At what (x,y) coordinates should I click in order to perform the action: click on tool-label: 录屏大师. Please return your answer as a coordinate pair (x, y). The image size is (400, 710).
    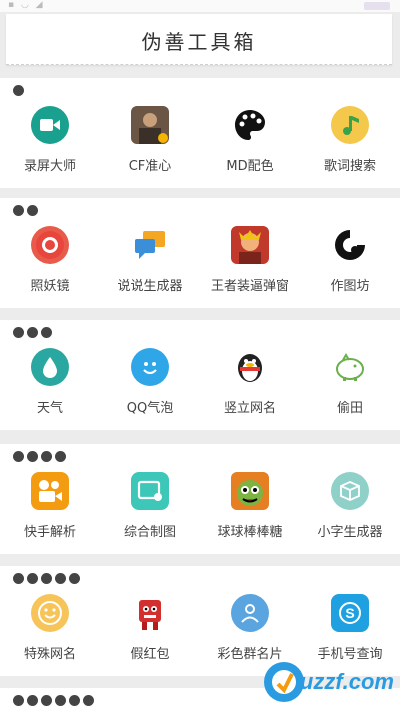
    Looking at the image, I should click on (49, 166).